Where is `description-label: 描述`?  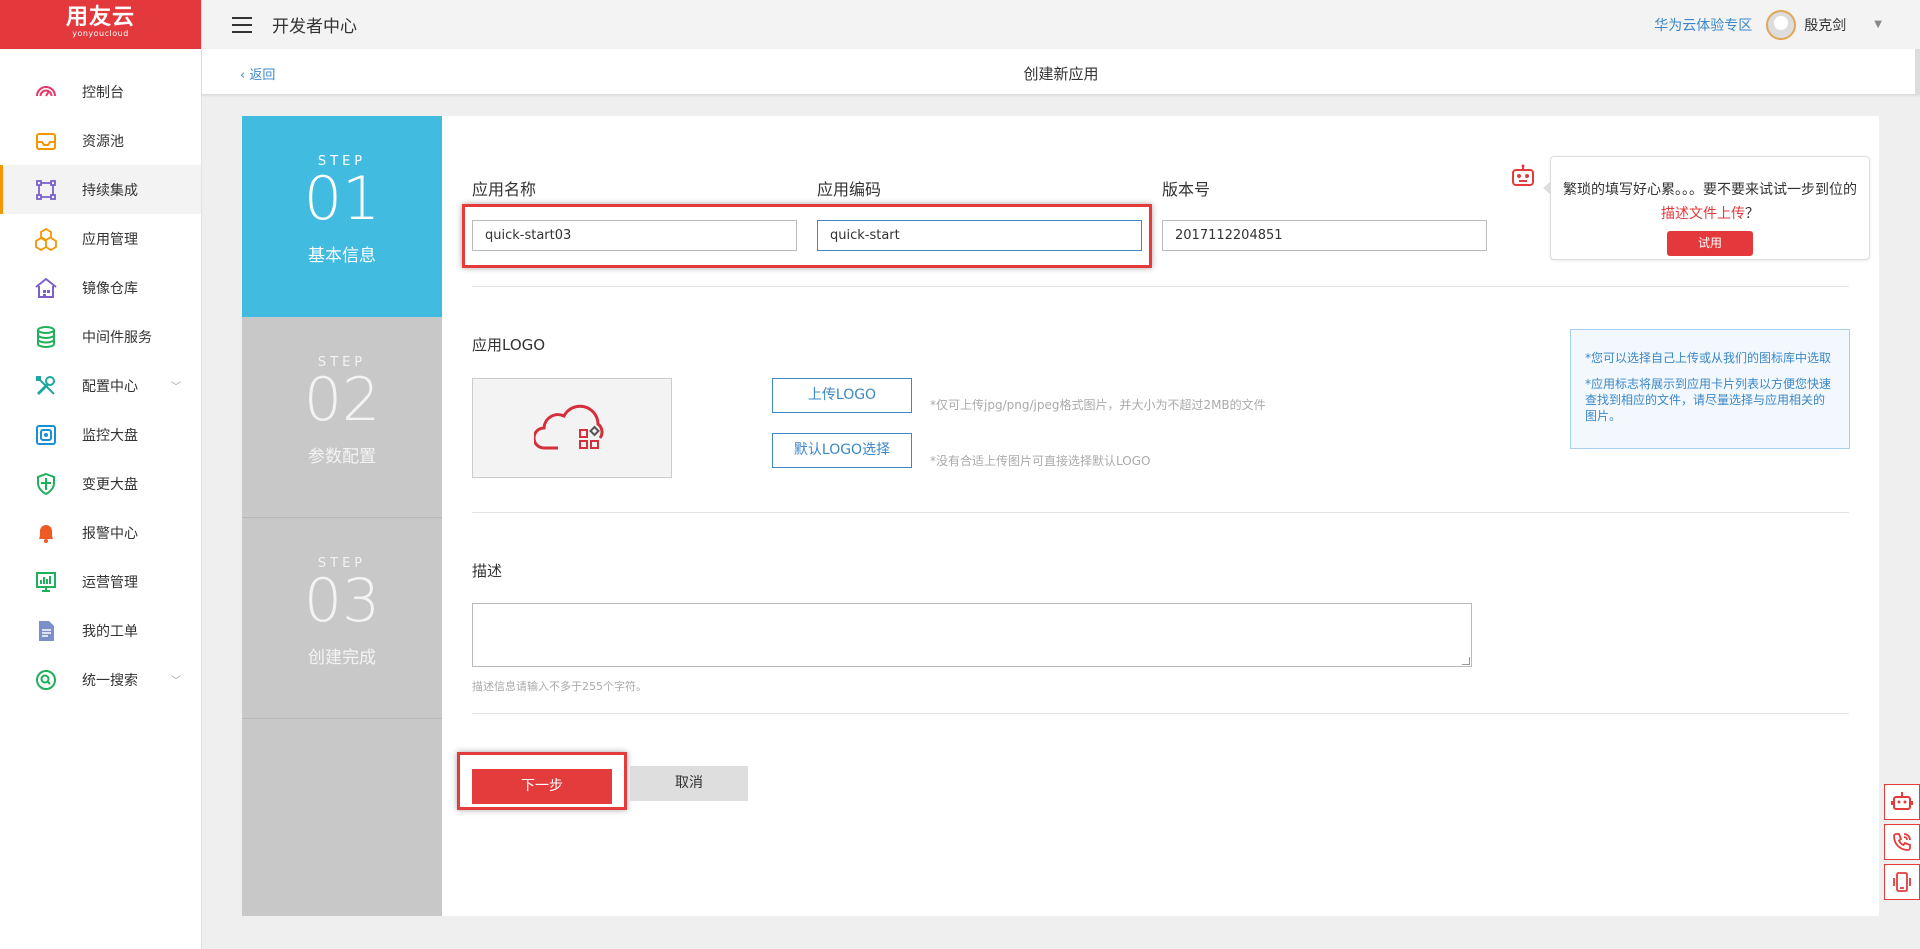
description-label: 描述 is located at coordinates (487, 571).